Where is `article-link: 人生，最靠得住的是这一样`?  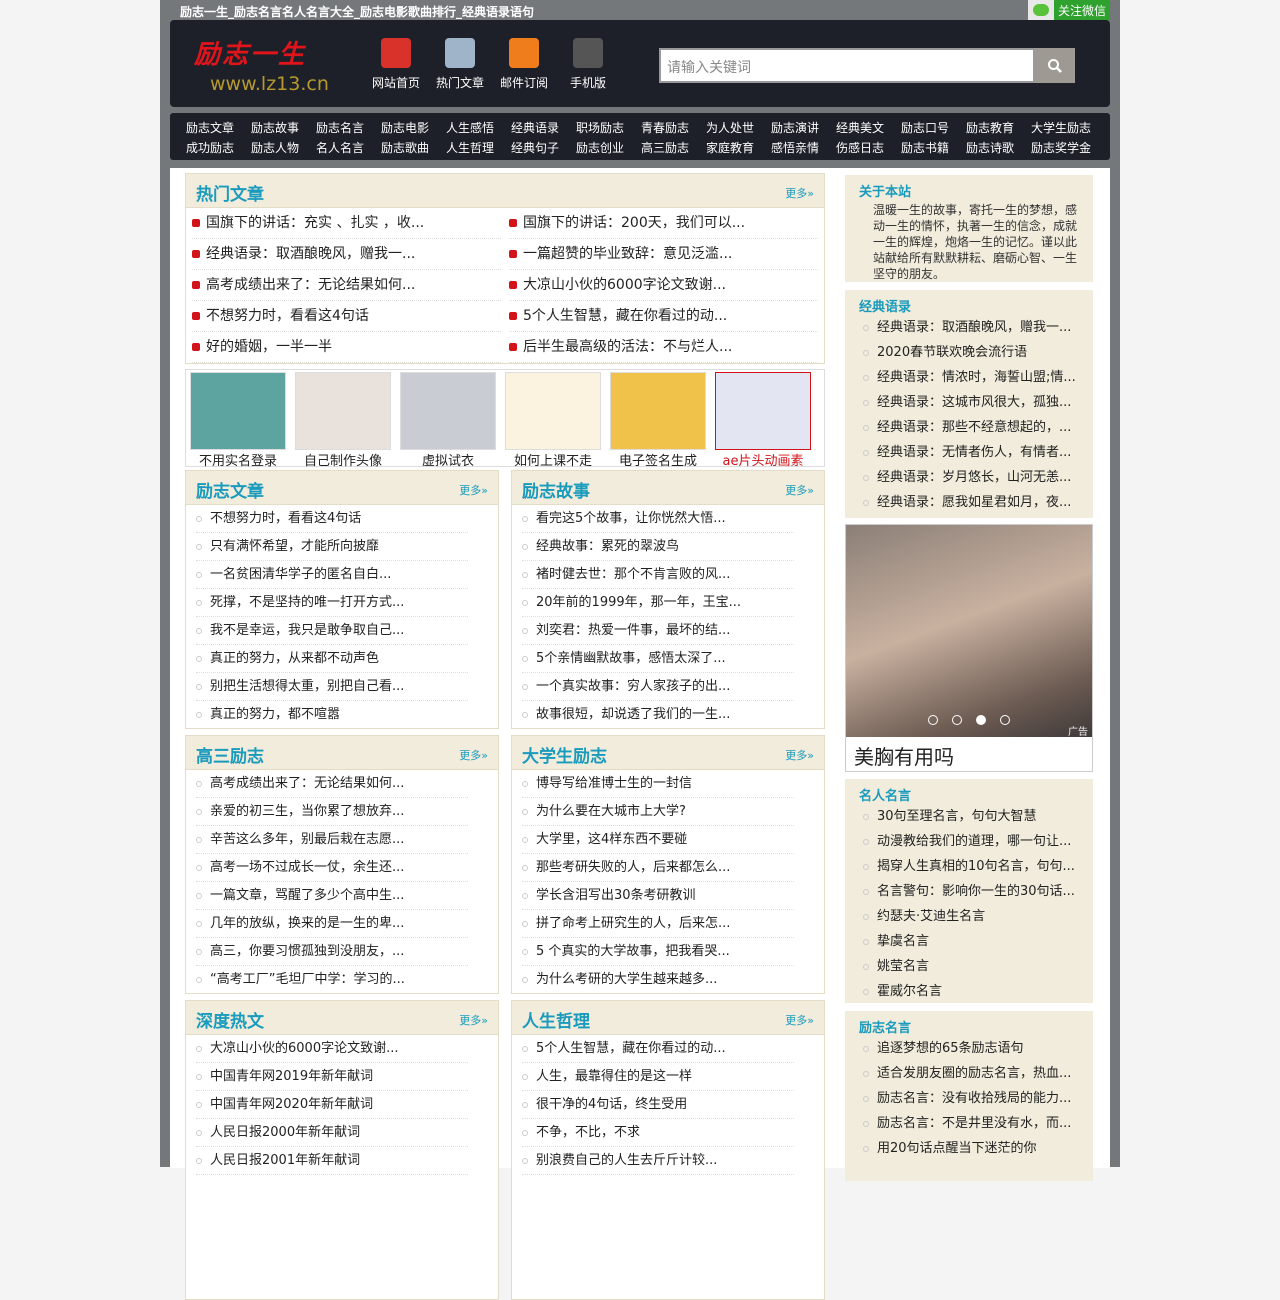
article-link: 人生，最靠得住的是这一样 is located at coordinates (614, 1076).